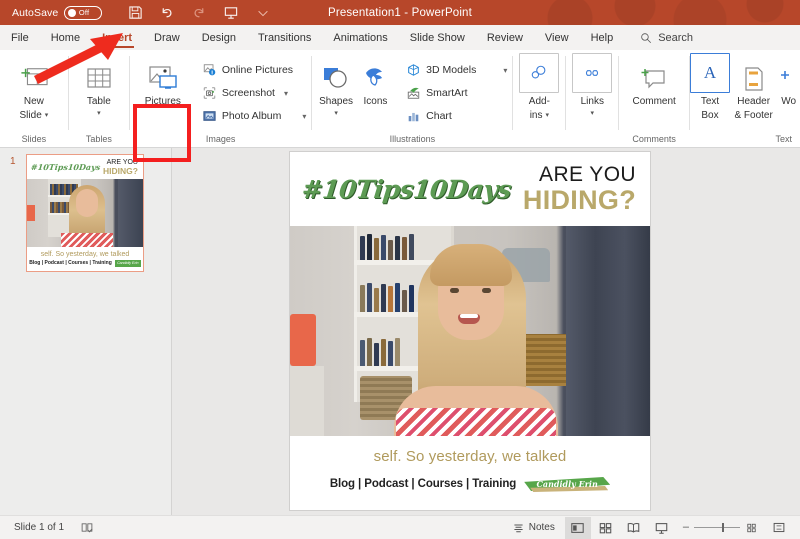 This screenshot has width=800, height=539. I want to click on autosave-toggle: Off, so click(83, 12).